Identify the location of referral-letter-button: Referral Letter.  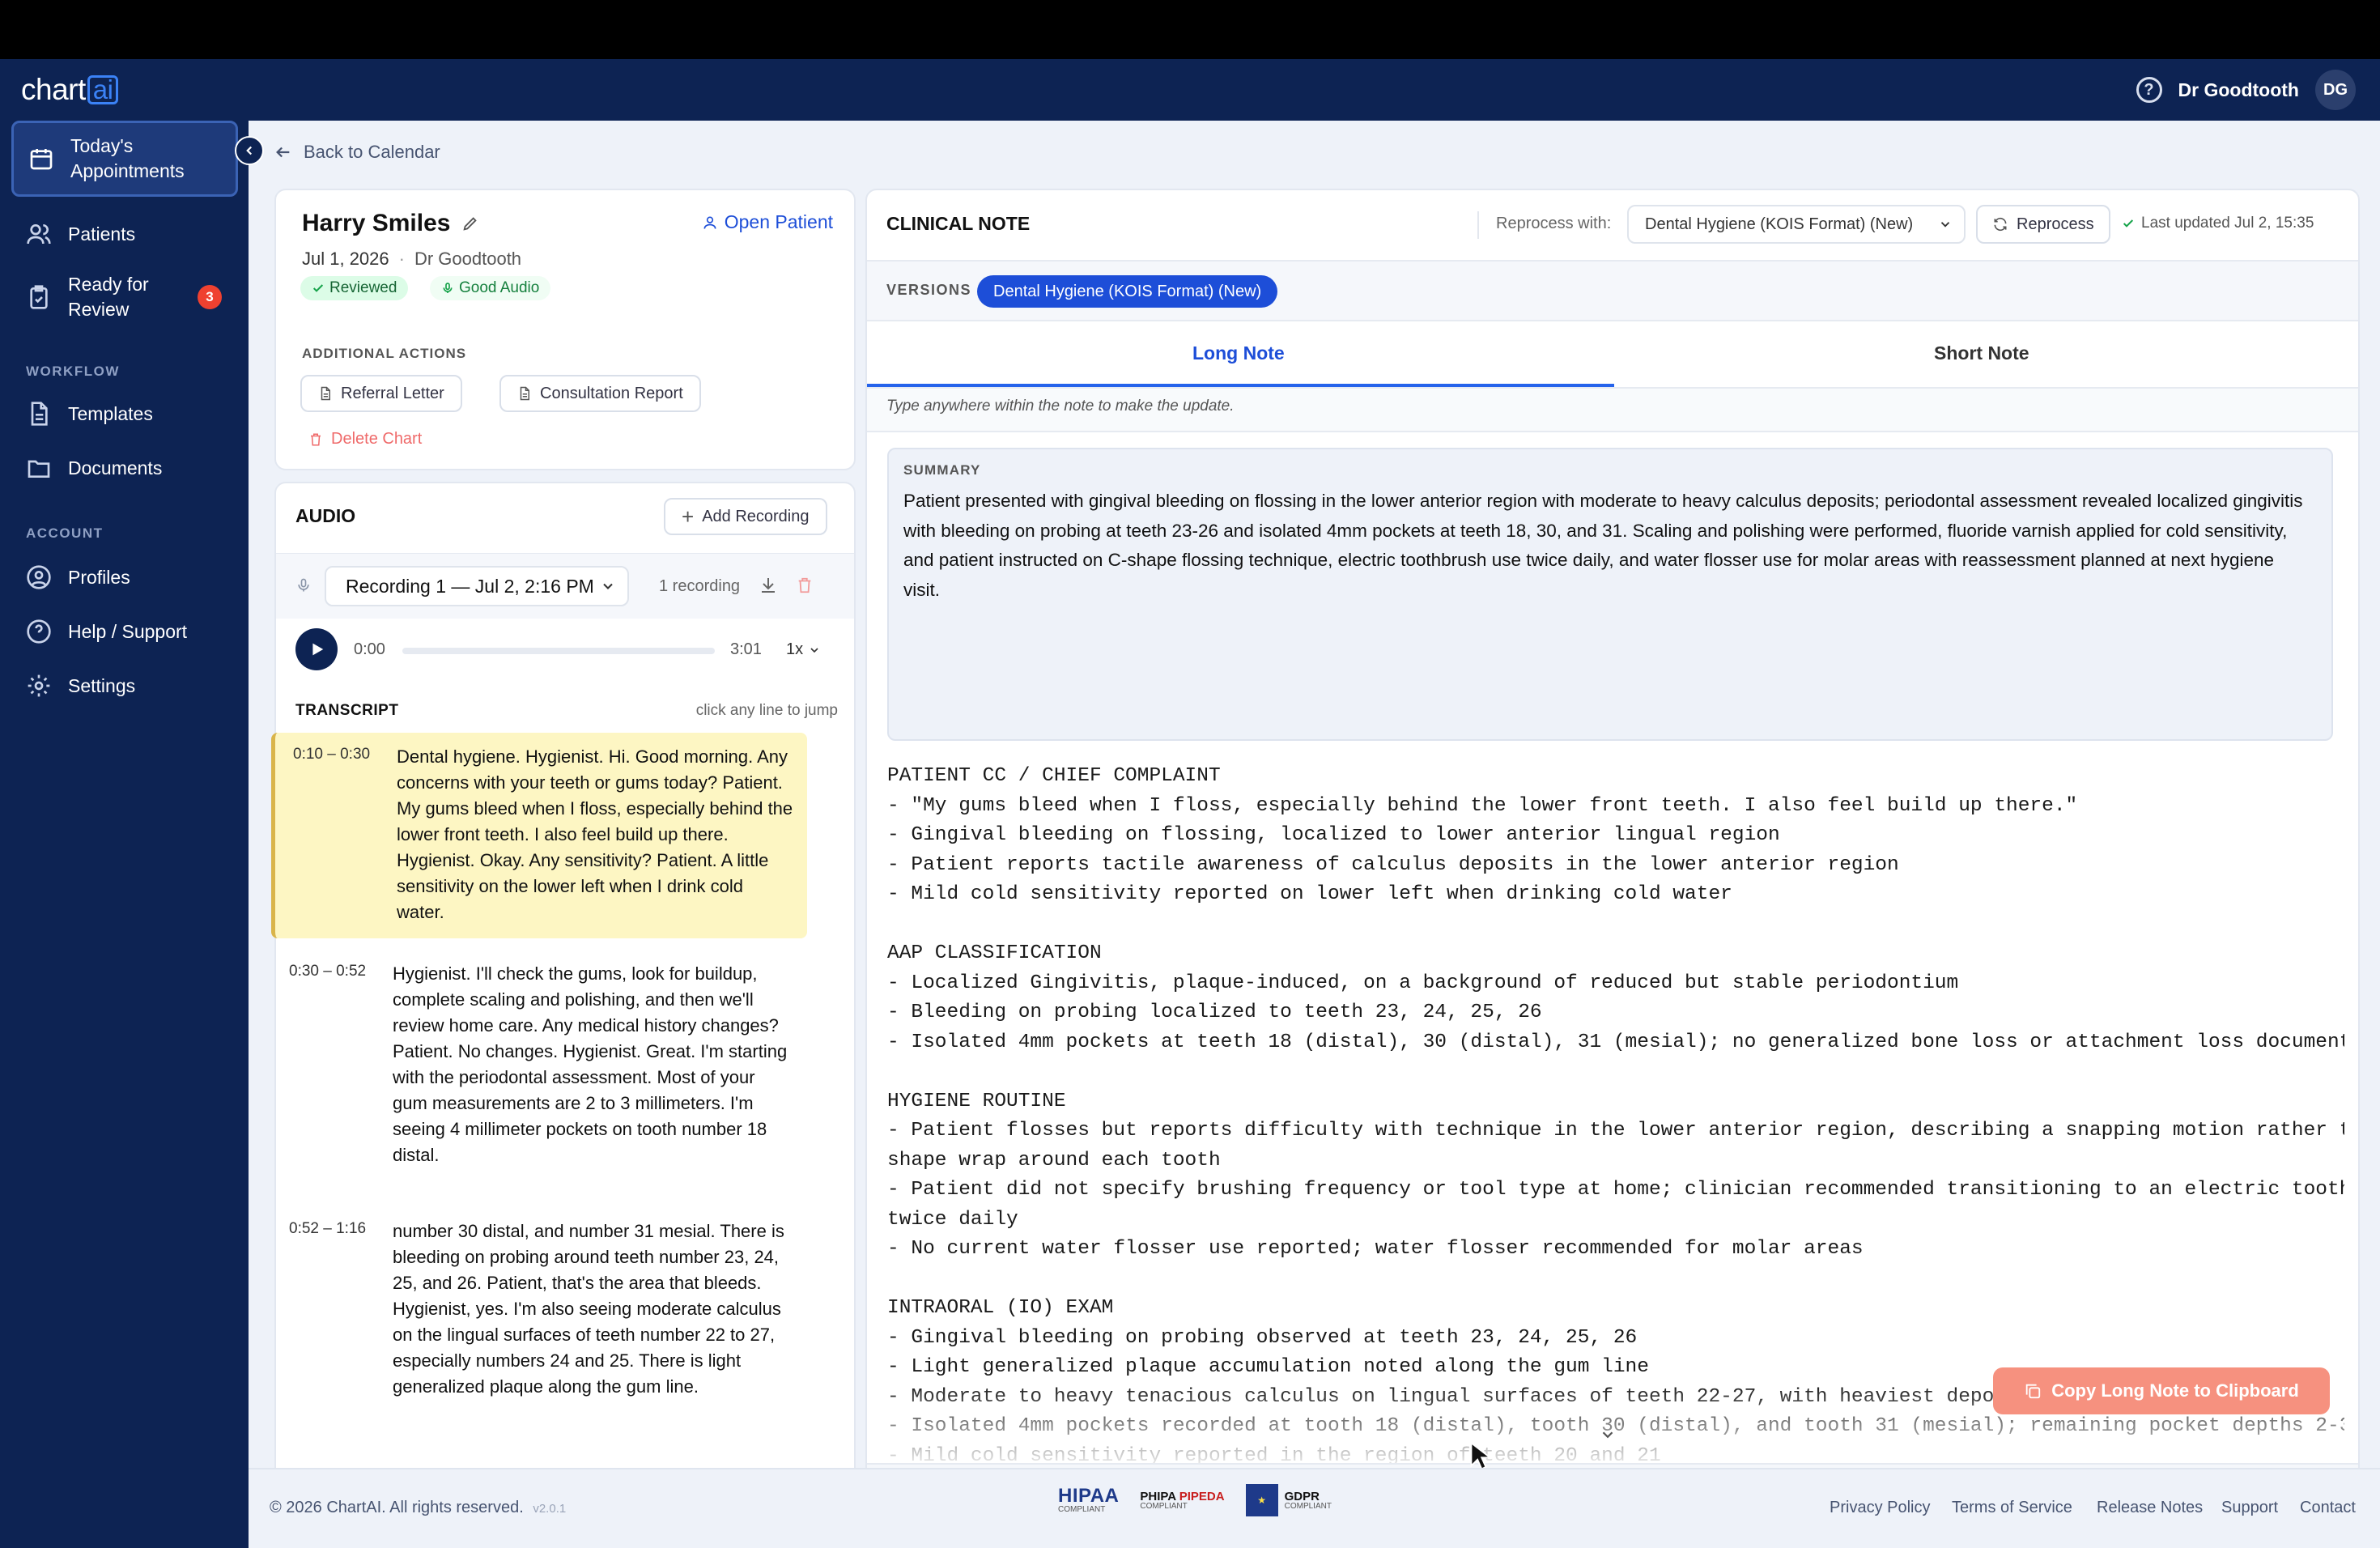
(381, 393).